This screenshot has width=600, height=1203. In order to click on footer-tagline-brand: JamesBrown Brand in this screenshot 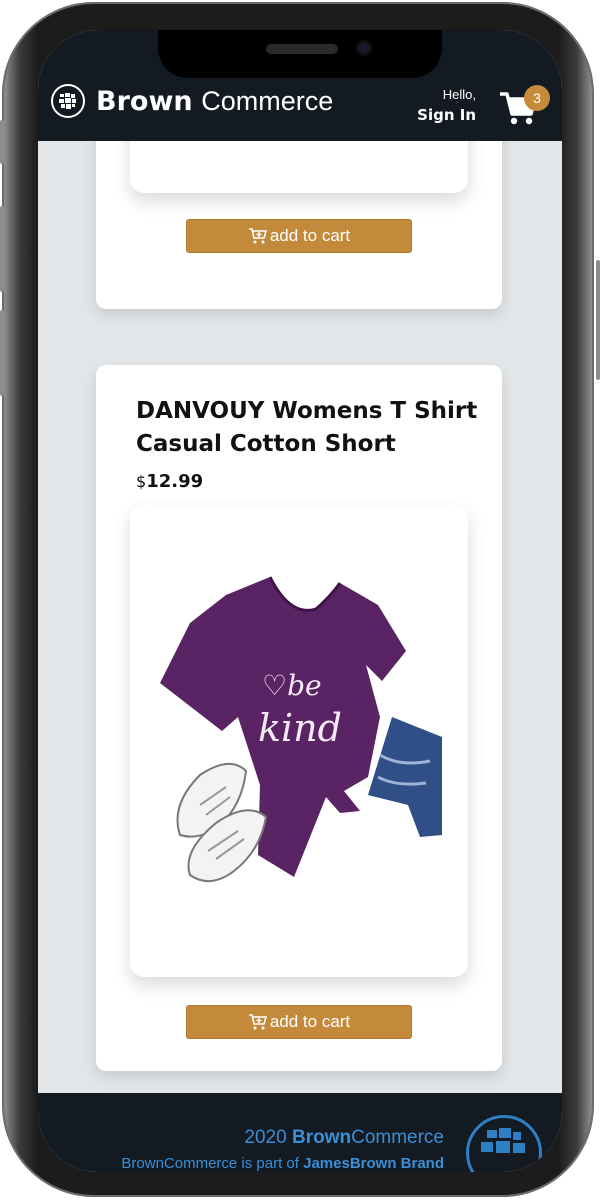, I will do `click(373, 1163)`.